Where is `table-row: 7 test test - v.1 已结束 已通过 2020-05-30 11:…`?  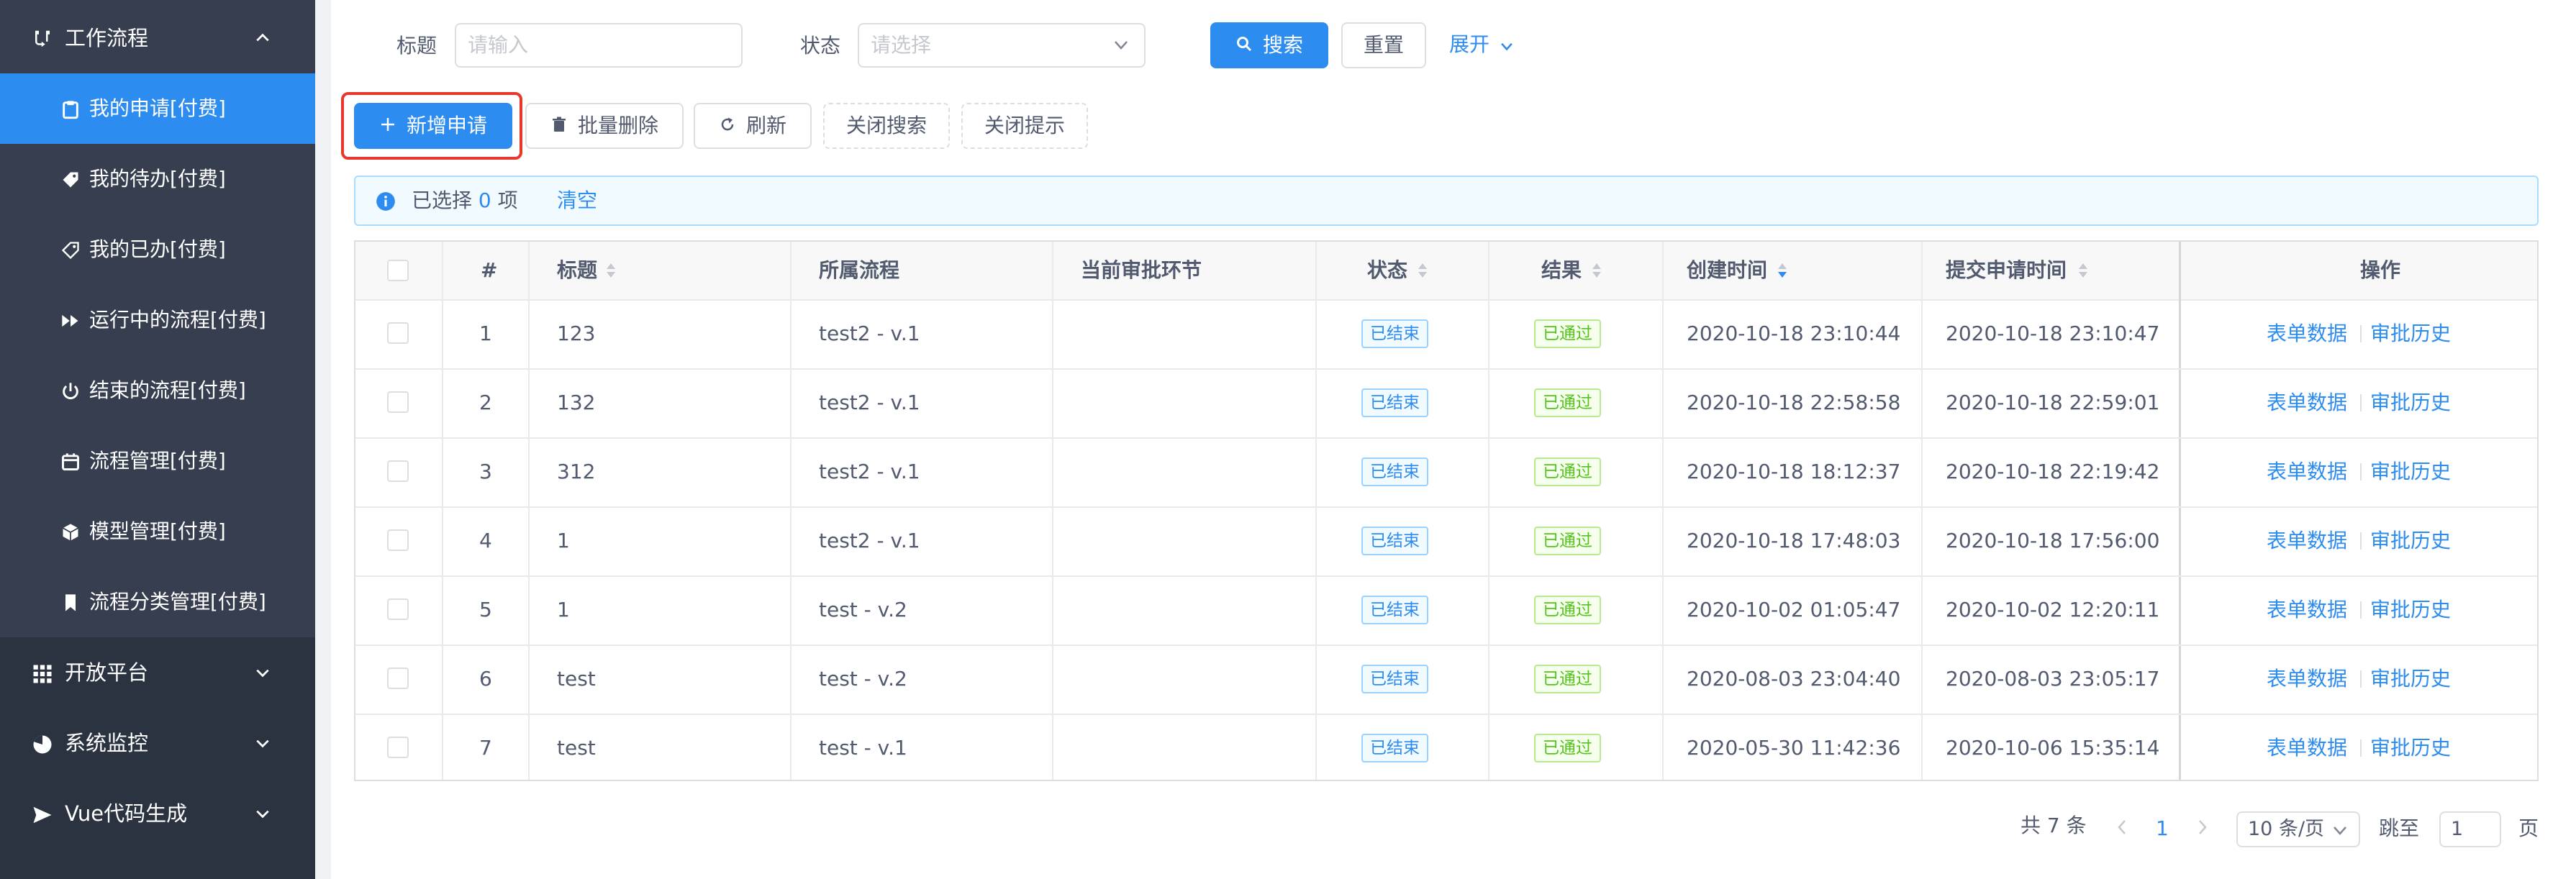
table-row: 7 test test - v.1 已结束 已通过 2020-05-30 11:… is located at coordinates (1446, 748).